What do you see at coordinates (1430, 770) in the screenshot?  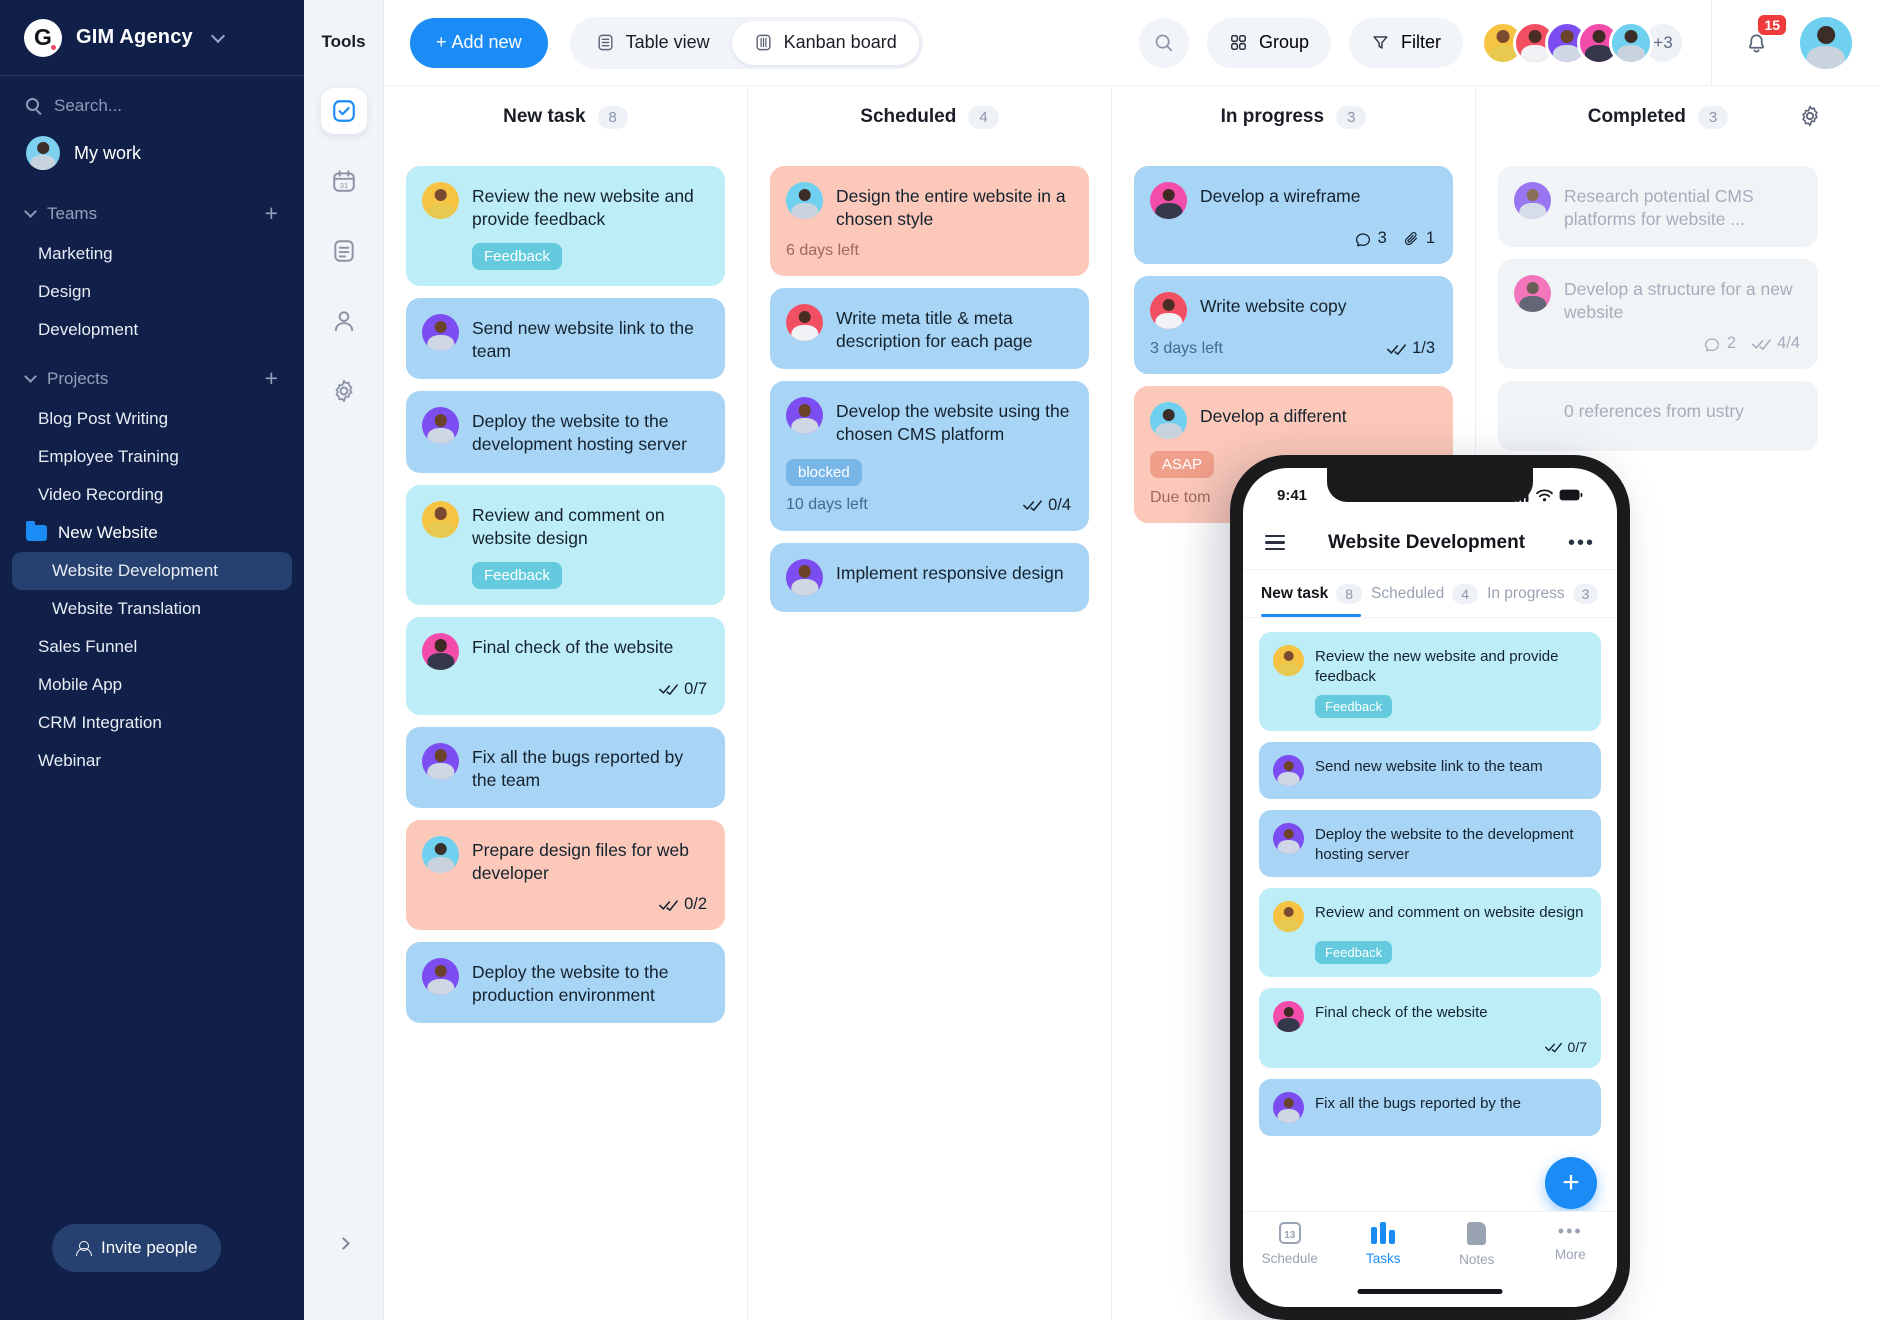 I see `list-item: Send new website link to the team` at bounding box center [1430, 770].